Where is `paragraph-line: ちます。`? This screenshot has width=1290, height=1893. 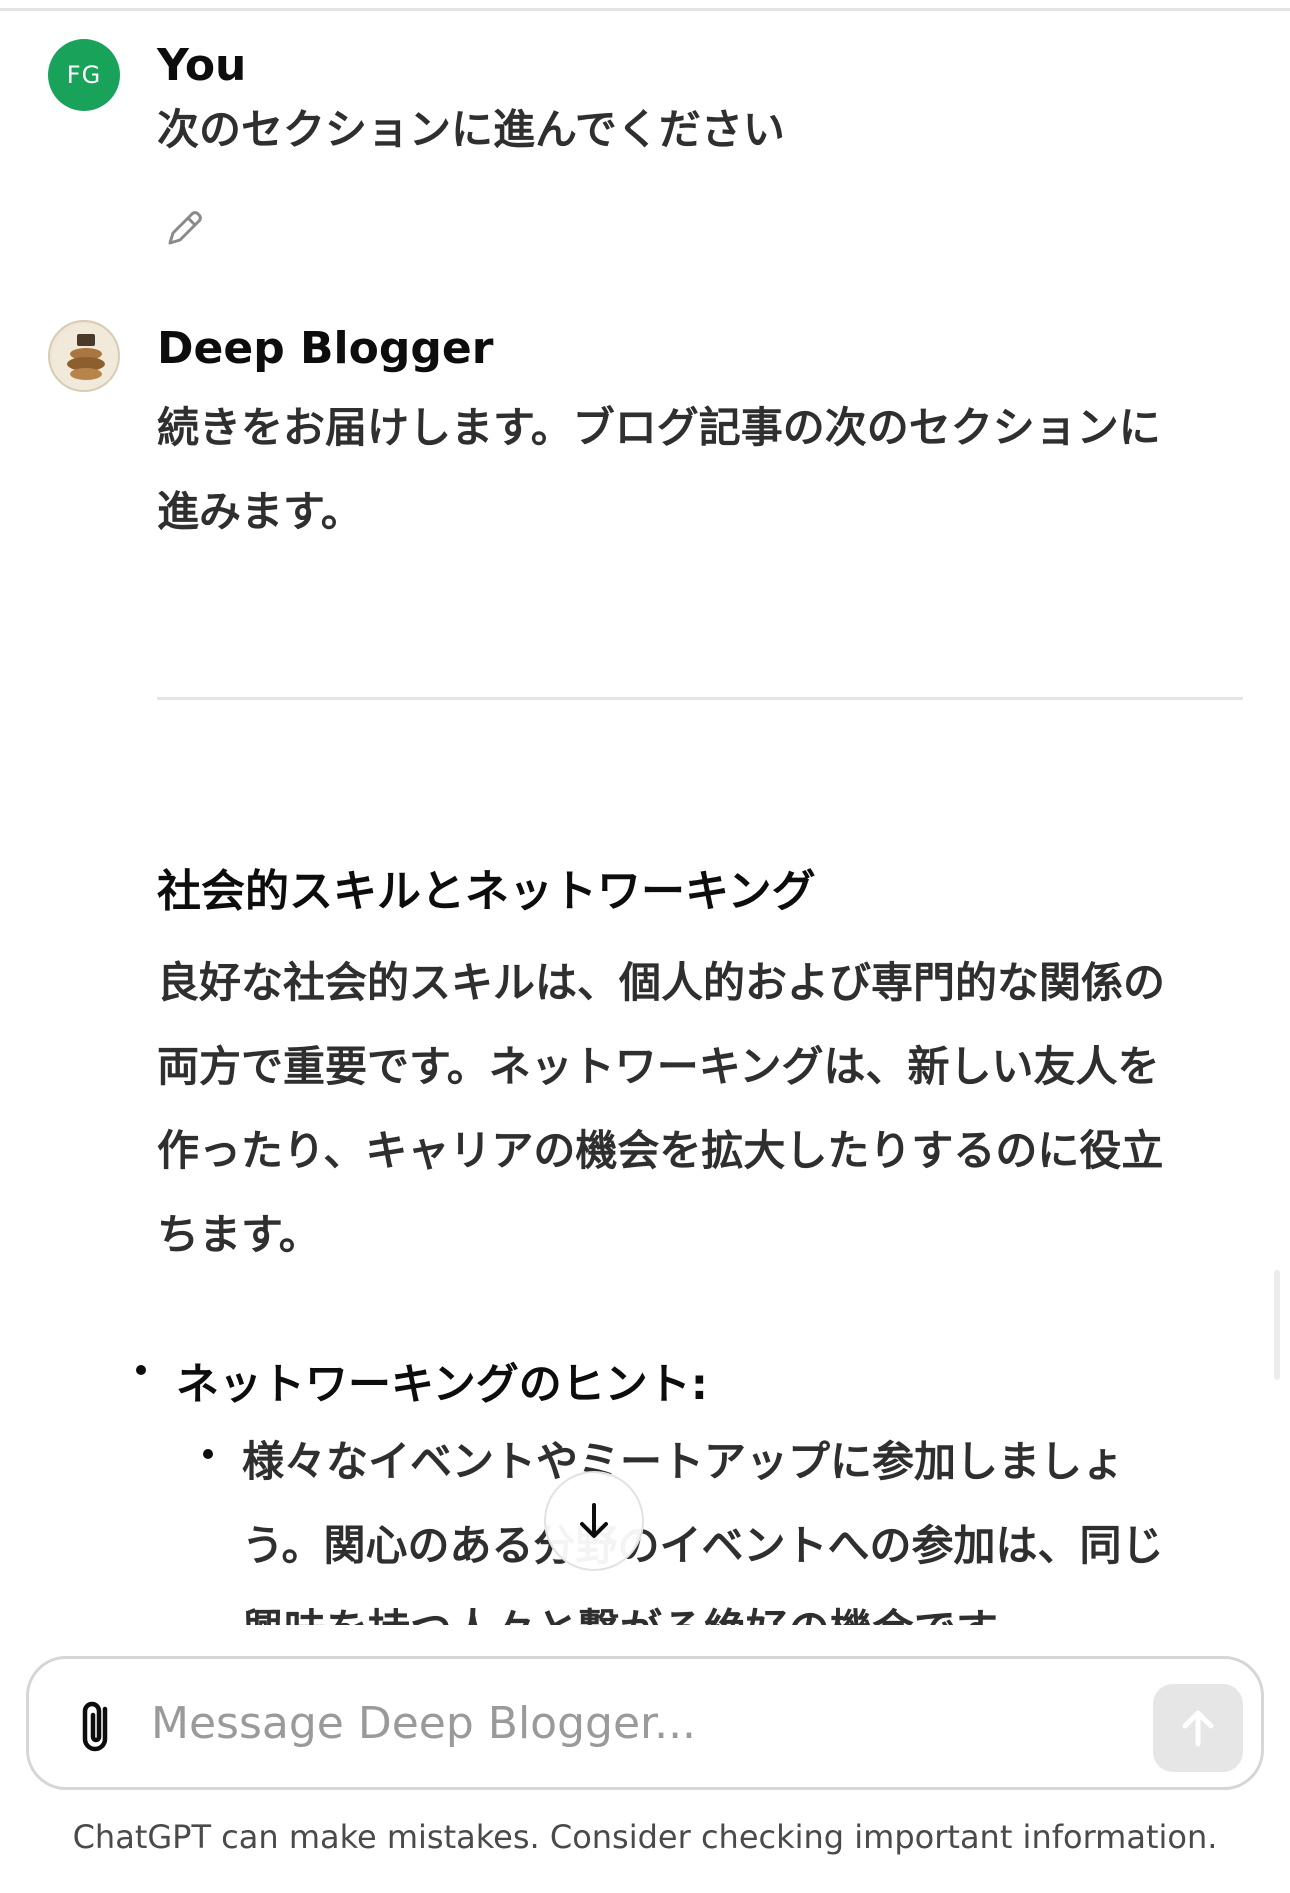 paragraph-line: ちます。 is located at coordinates (239, 1234).